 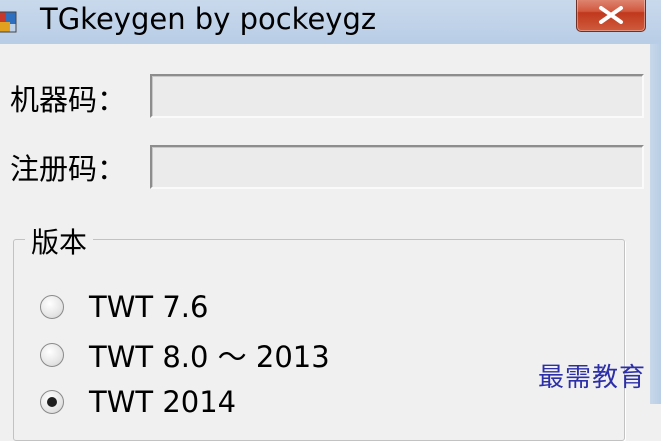 I want to click on close-icon, so click(x=611, y=15).